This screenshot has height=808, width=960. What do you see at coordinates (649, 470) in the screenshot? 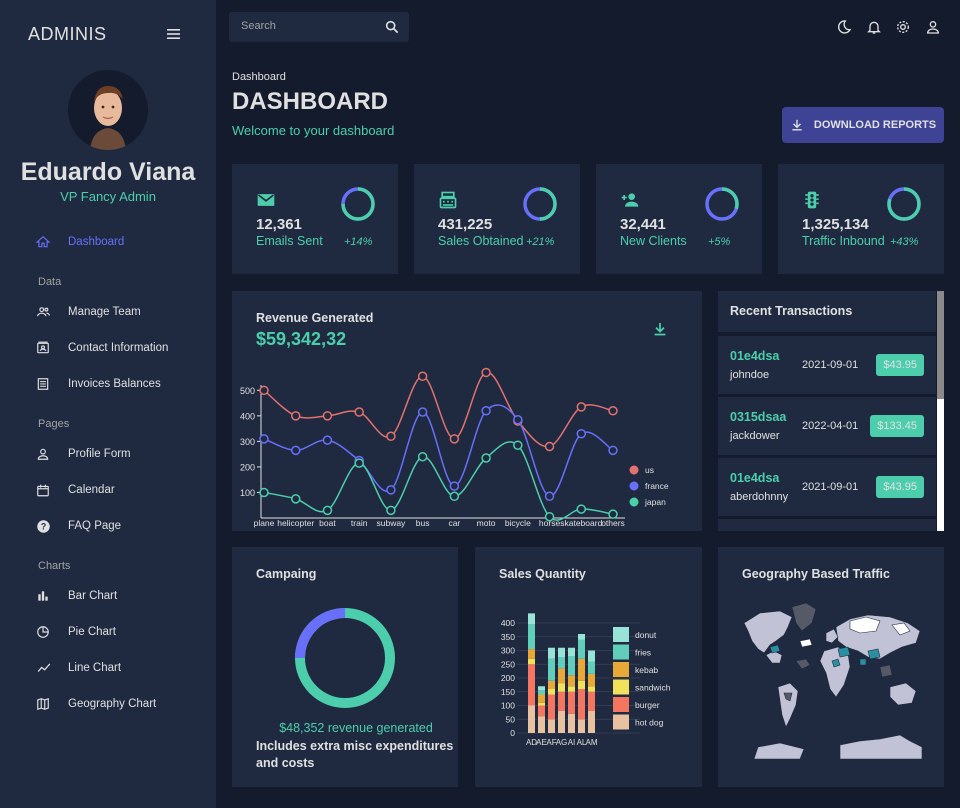
I see `legend-label: us` at bounding box center [649, 470].